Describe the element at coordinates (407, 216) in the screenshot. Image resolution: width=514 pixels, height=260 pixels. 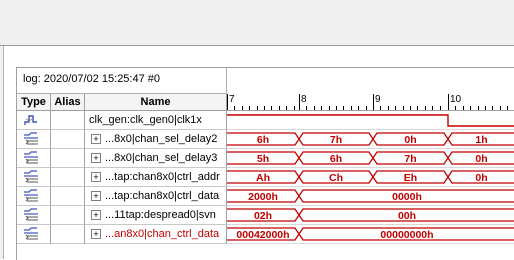
I see `bus-value-label: 00h` at that location.